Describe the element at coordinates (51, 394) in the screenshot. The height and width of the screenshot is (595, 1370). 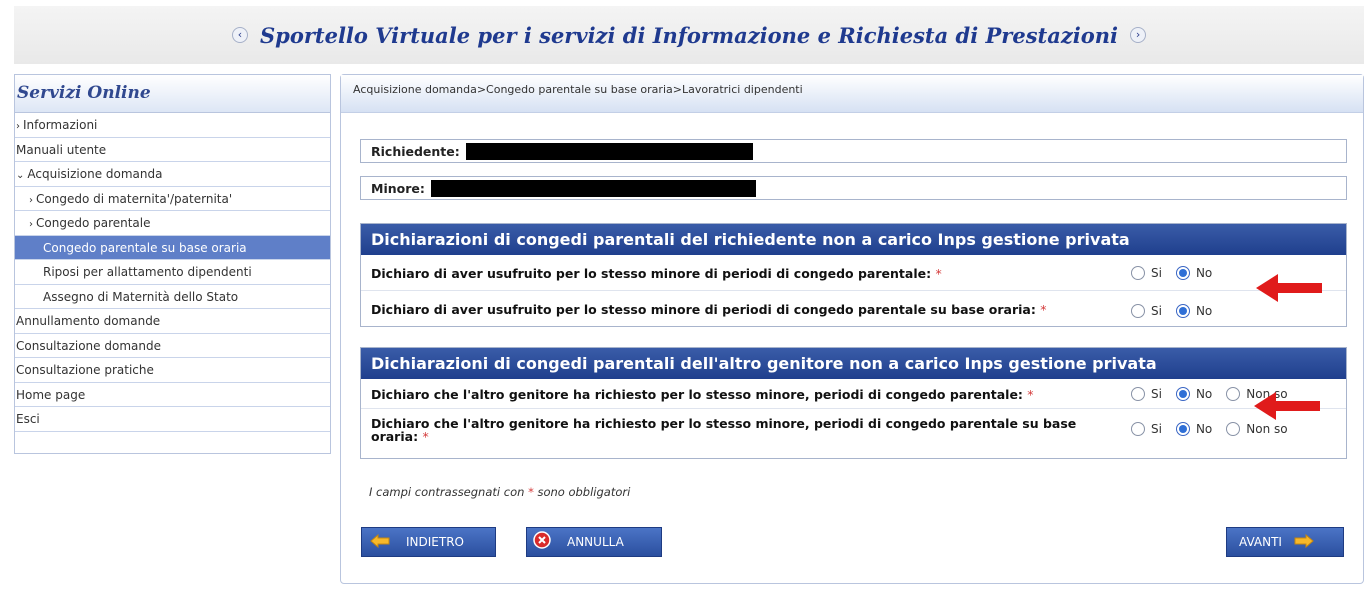
I see `sidebar-item-label: Home page` at that location.